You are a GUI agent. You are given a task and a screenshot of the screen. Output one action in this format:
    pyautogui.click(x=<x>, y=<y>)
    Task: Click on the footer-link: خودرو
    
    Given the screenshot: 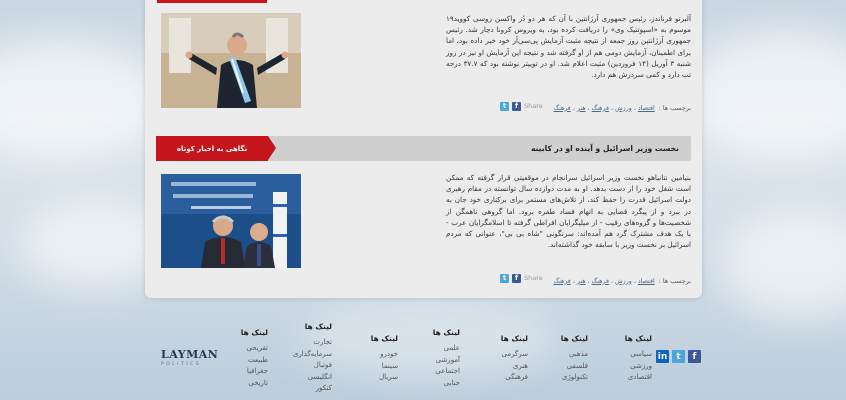 What is the action you would take?
    pyautogui.click(x=378, y=355)
    